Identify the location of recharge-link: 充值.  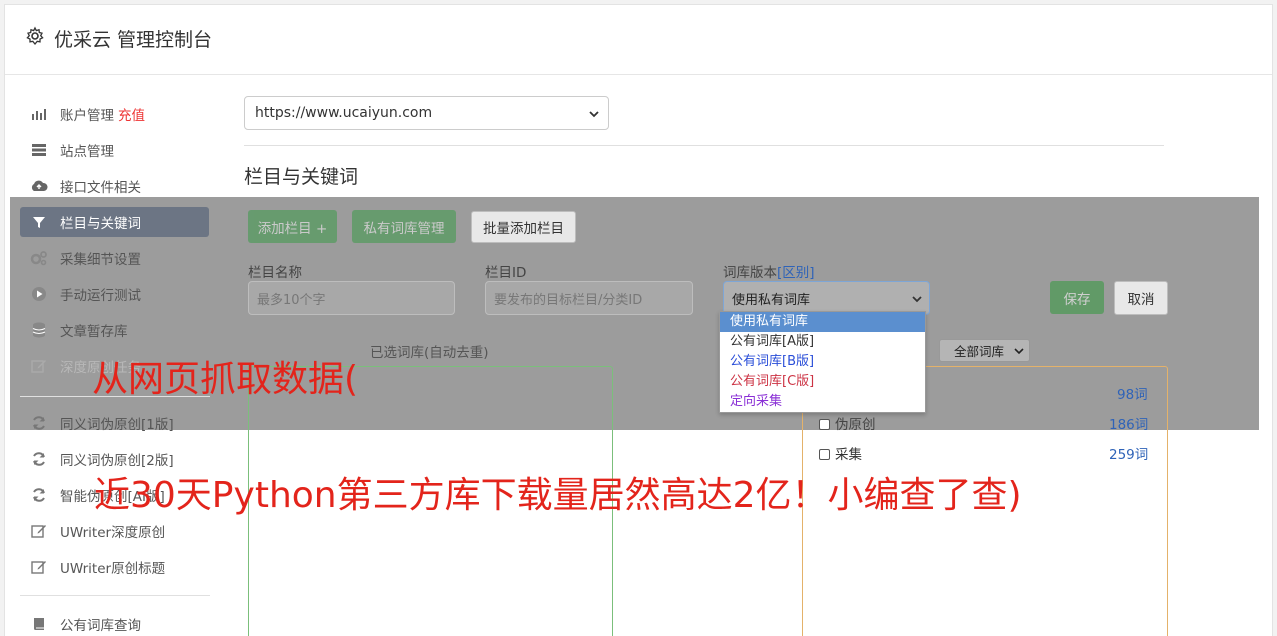
(131, 114).